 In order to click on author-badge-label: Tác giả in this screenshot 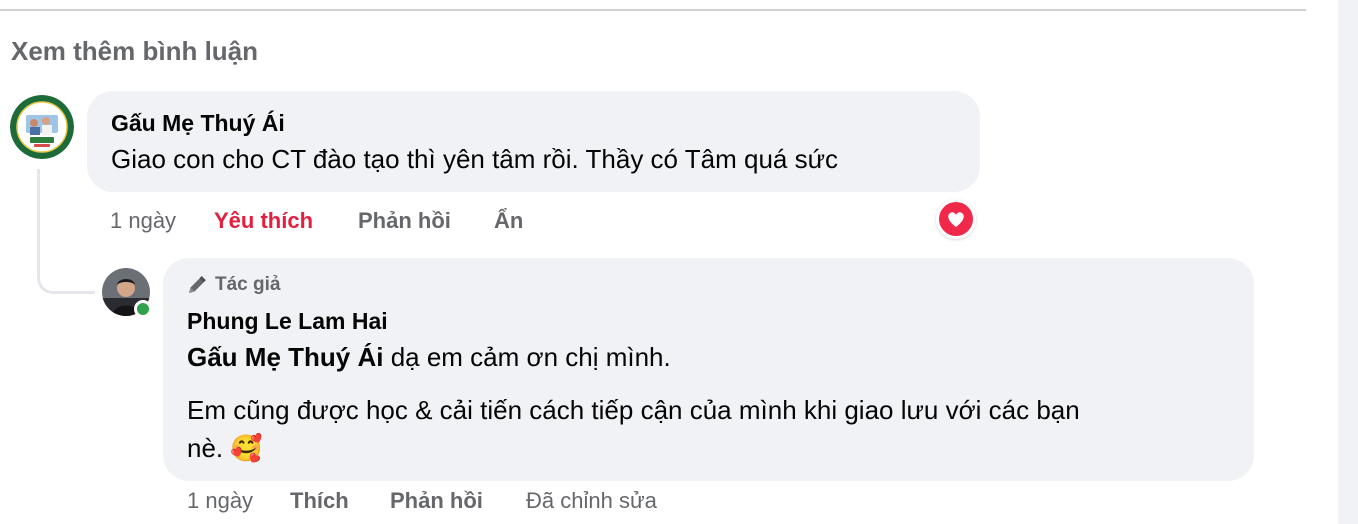, I will do `click(248, 284)`.